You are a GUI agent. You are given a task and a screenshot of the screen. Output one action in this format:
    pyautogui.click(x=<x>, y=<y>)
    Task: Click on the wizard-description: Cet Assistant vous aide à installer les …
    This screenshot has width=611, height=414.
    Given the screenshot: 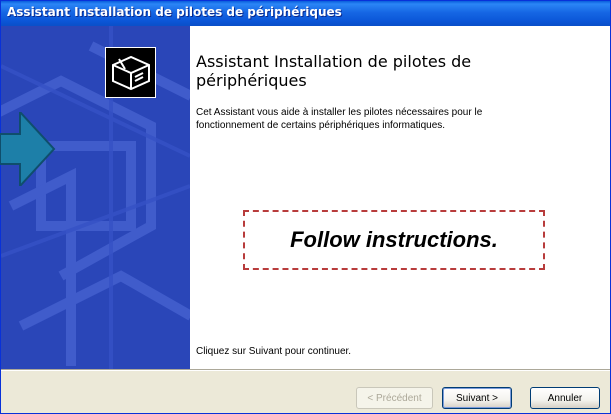 What is the action you would take?
    pyautogui.click(x=339, y=119)
    